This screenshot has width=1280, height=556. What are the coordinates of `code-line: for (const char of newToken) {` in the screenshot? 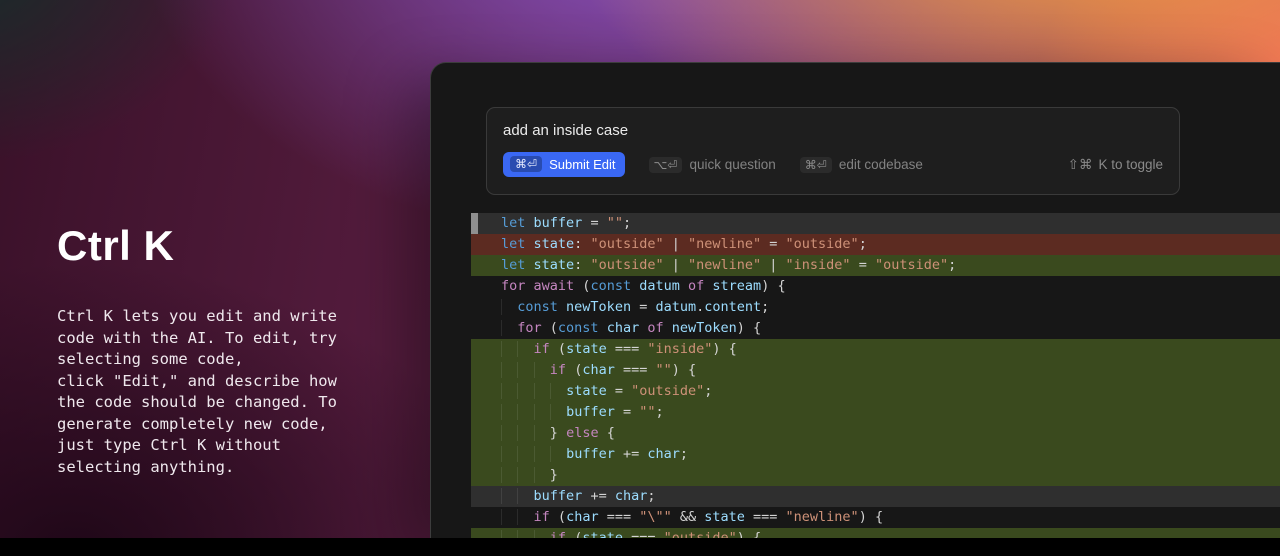 It's located at (875, 328).